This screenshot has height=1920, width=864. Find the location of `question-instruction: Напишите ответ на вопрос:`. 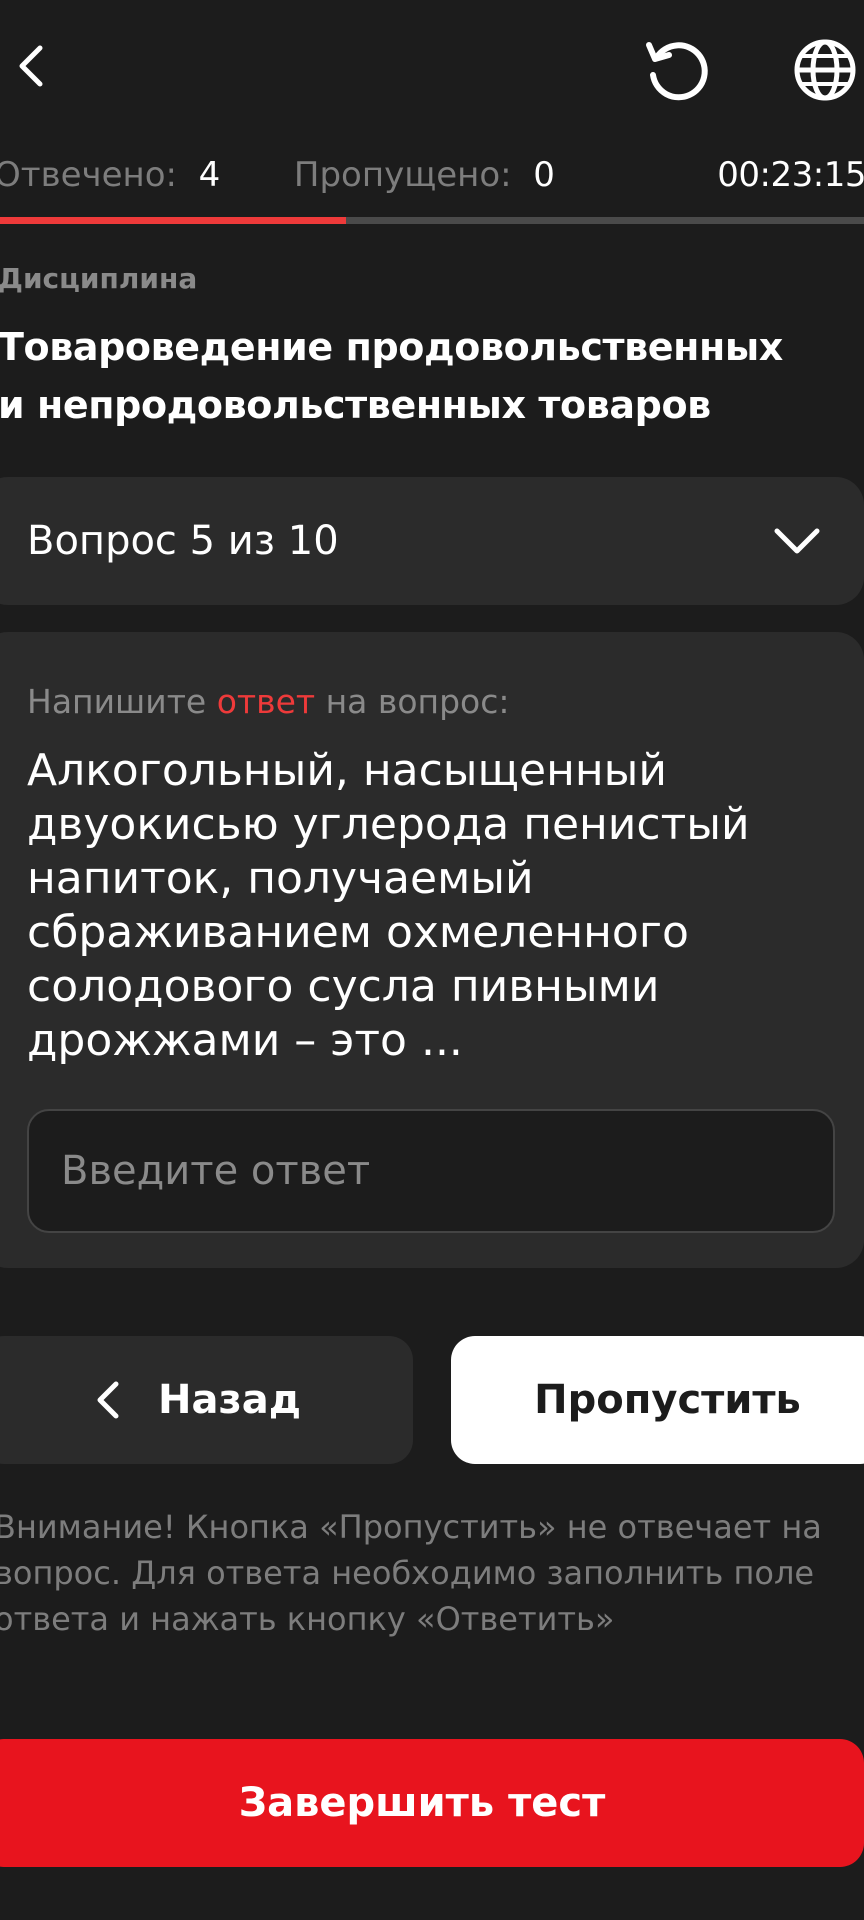

question-instruction: Напишите ответ на вопрос: is located at coordinates (268, 701).